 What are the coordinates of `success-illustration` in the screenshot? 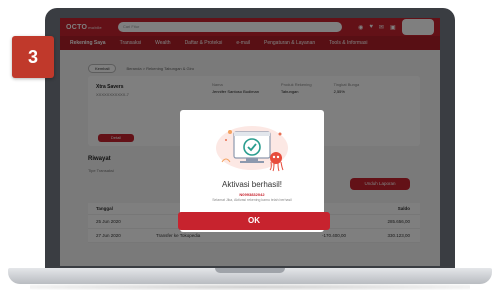 It's located at (252, 149).